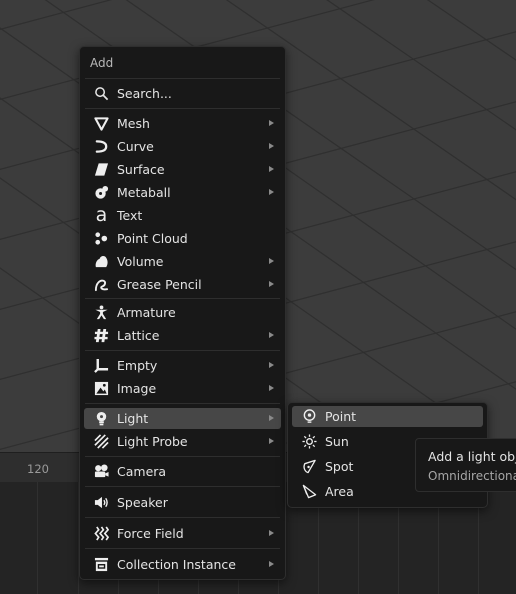 The image size is (516, 594). What do you see at coordinates (101, 284) in the screenshot?
I see `grease-pencil-icon` at bounding box center [101, 284].